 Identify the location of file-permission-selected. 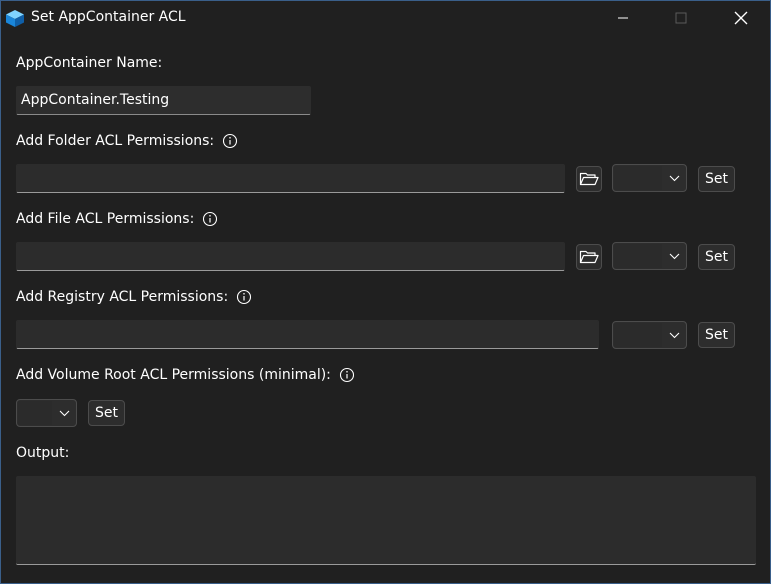
(638, 256).